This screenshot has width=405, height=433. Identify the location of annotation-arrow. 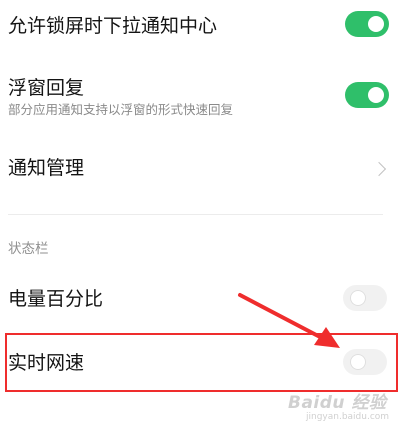
(289, 320).